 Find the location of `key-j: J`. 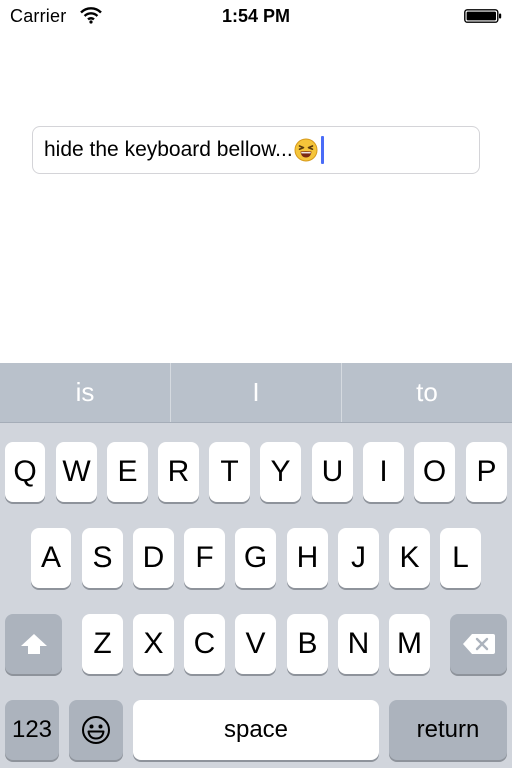

key-j: J is located at coordinates (358, 558).